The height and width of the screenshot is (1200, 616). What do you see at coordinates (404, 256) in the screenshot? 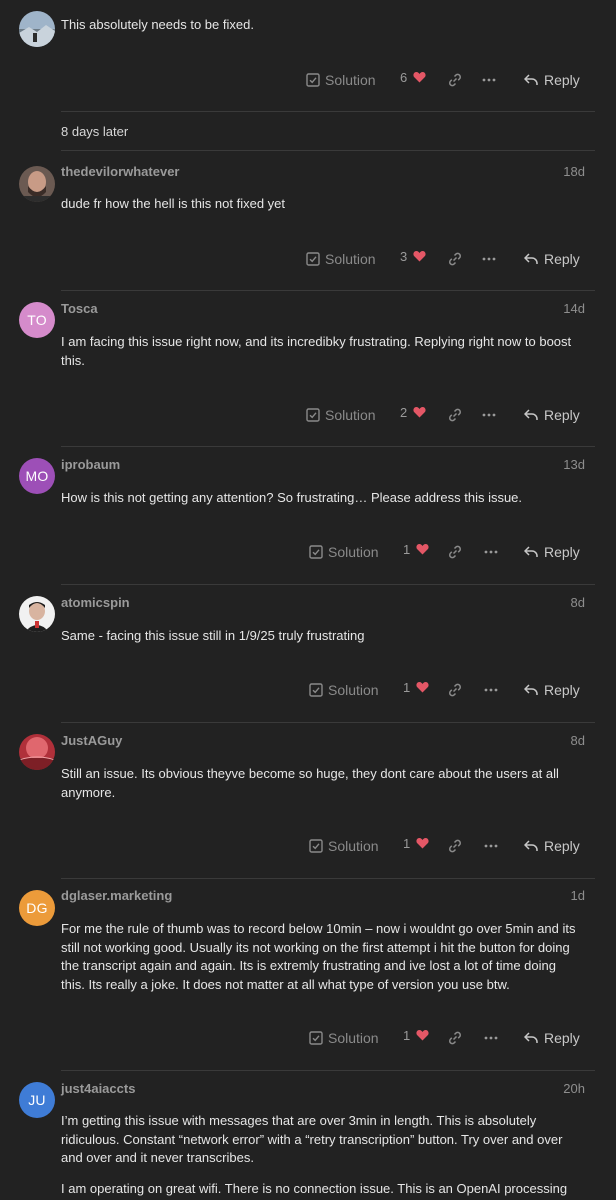
I see `like-count: 3` at bounding box center [404, 256].